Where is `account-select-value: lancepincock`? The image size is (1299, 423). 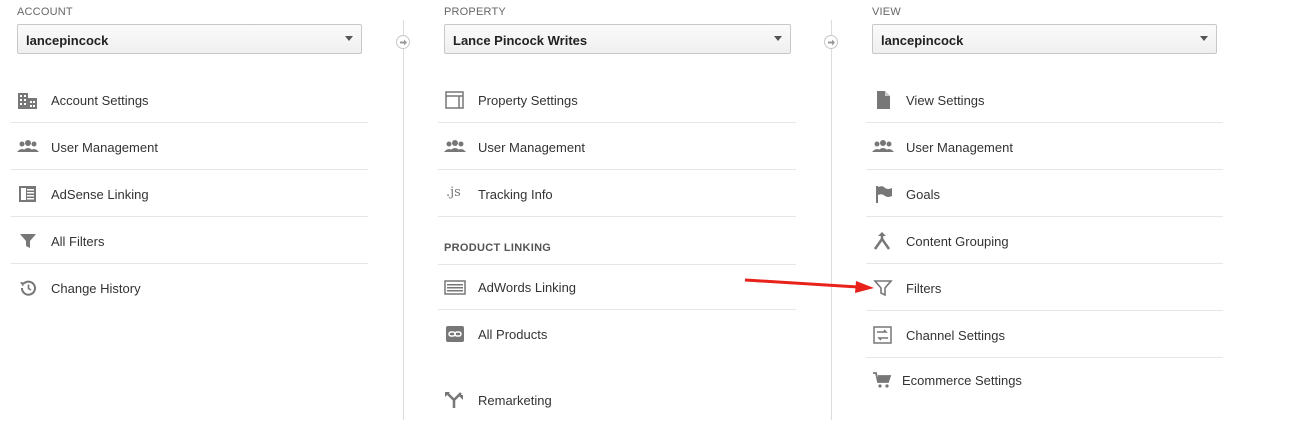 account-select-value: lancepincock is located at coordinates (67, 40).